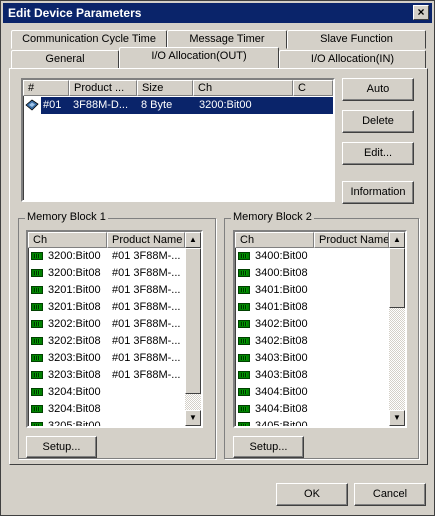 The width and height of the screenshot is (435, 516). What do you see at coordinates (313, 375) in the screenshot?
I see `mb2-row: 3403:Bit08` at bounding box center [313, 375].